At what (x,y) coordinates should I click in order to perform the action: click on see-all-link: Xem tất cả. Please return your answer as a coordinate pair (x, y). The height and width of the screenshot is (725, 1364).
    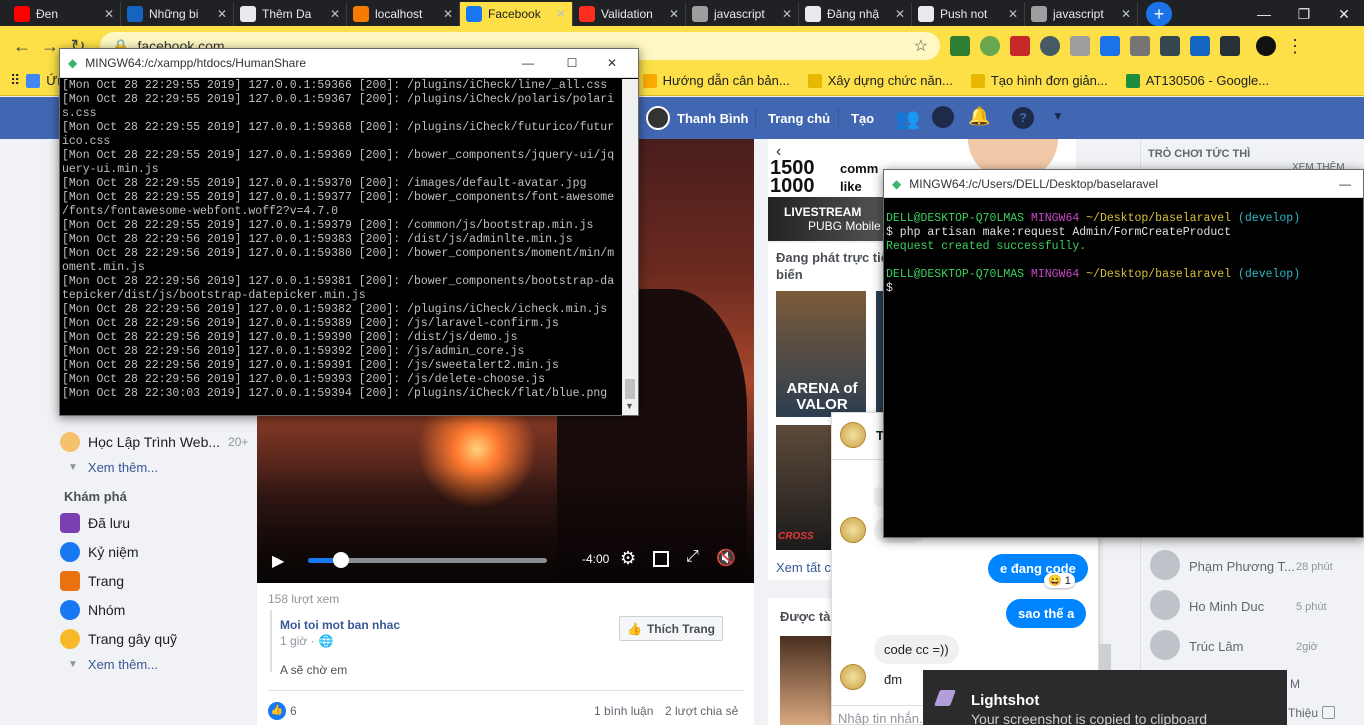
    Looking at the image, I should click on (804, 567).